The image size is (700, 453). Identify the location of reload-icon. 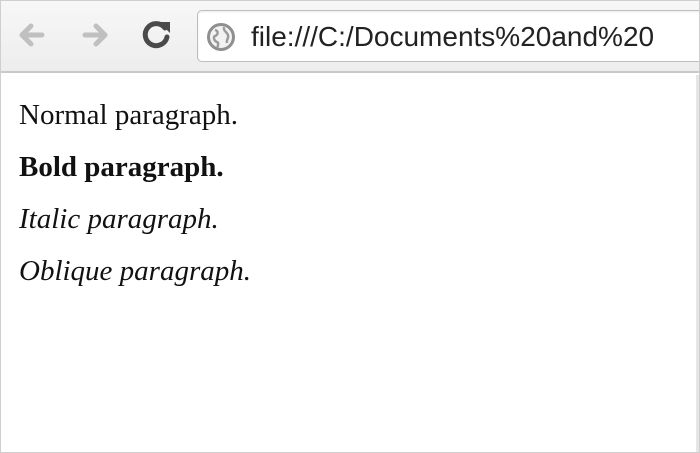
(156, 35).